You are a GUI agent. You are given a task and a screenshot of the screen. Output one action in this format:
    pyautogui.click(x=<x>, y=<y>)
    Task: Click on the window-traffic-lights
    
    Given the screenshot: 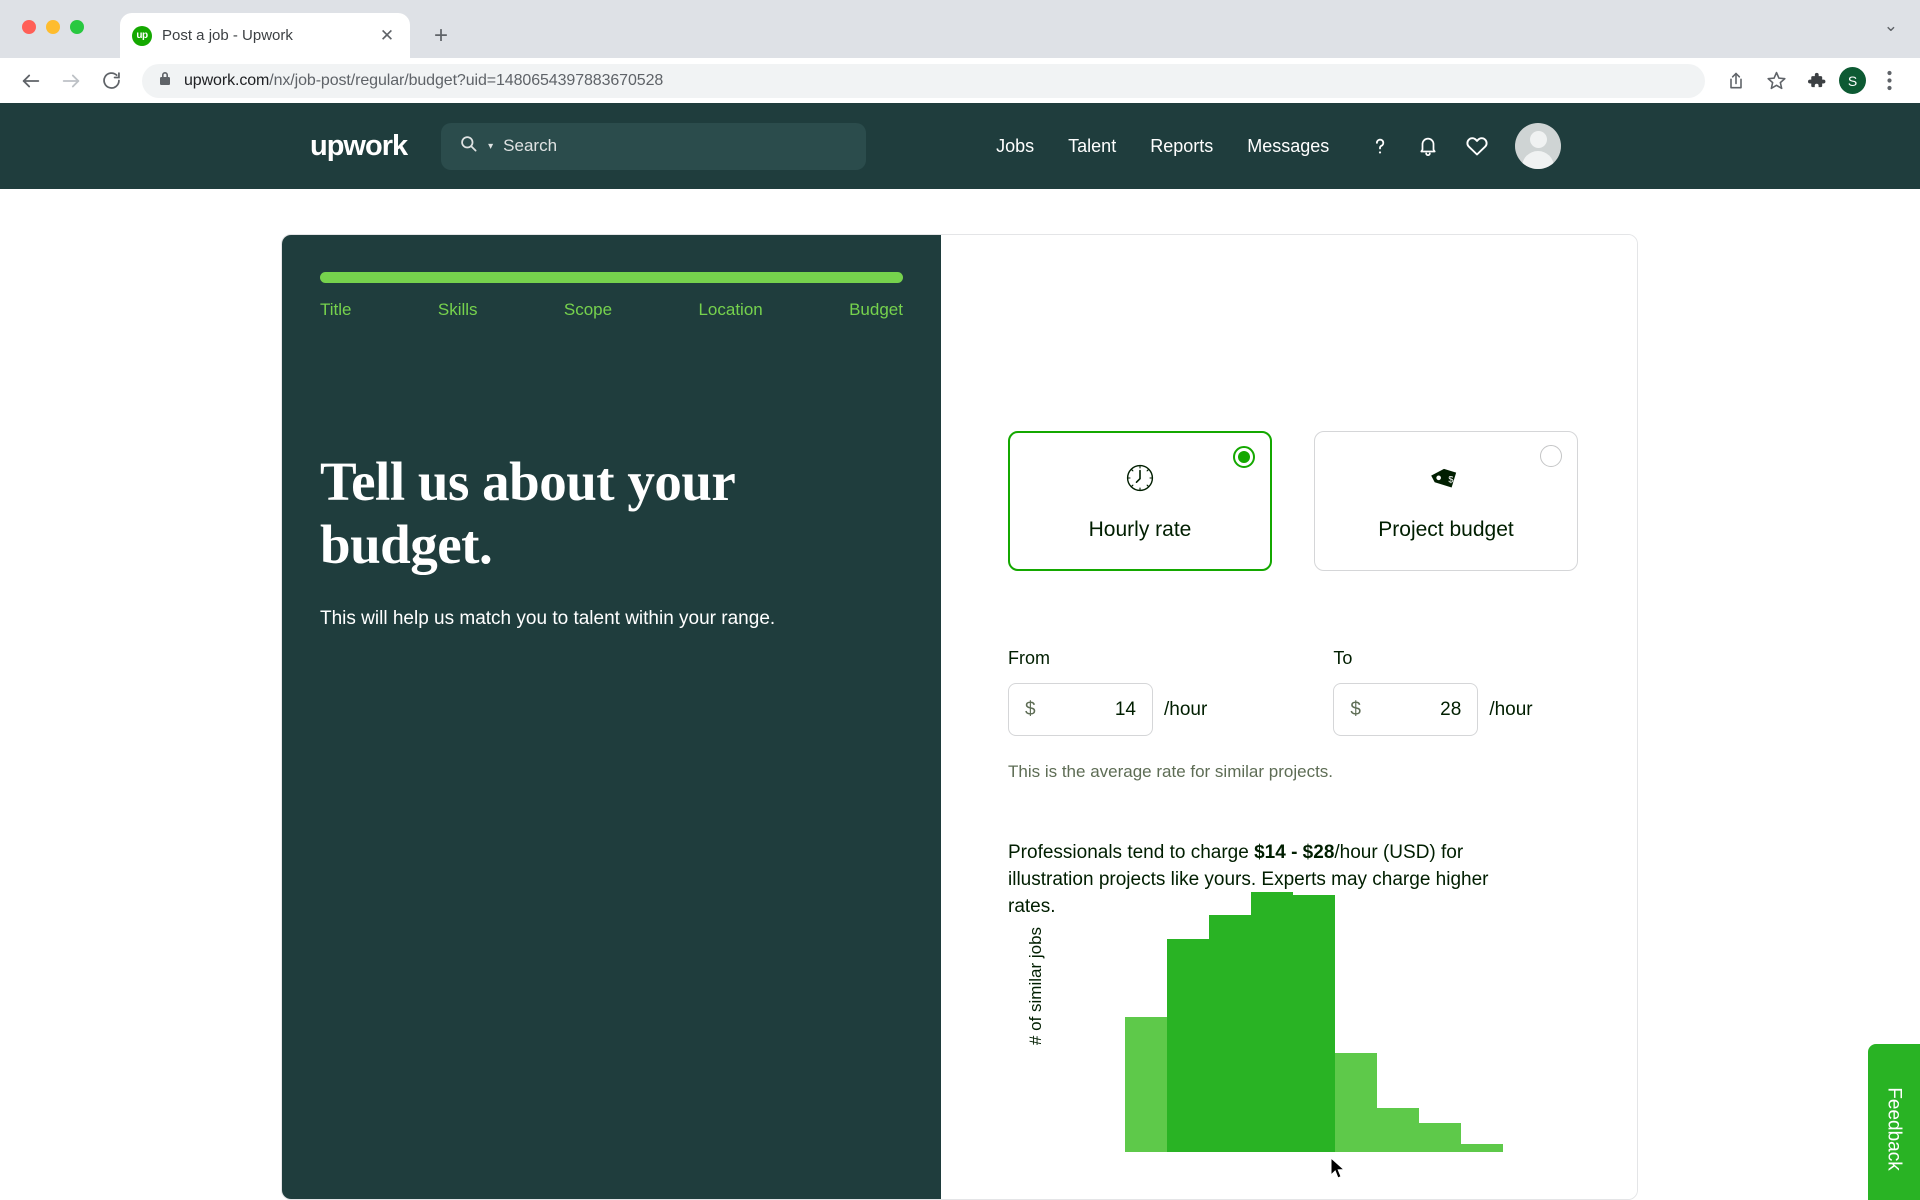 What is the action you would take?
    pyautogui.click(x=53, y=27)
    